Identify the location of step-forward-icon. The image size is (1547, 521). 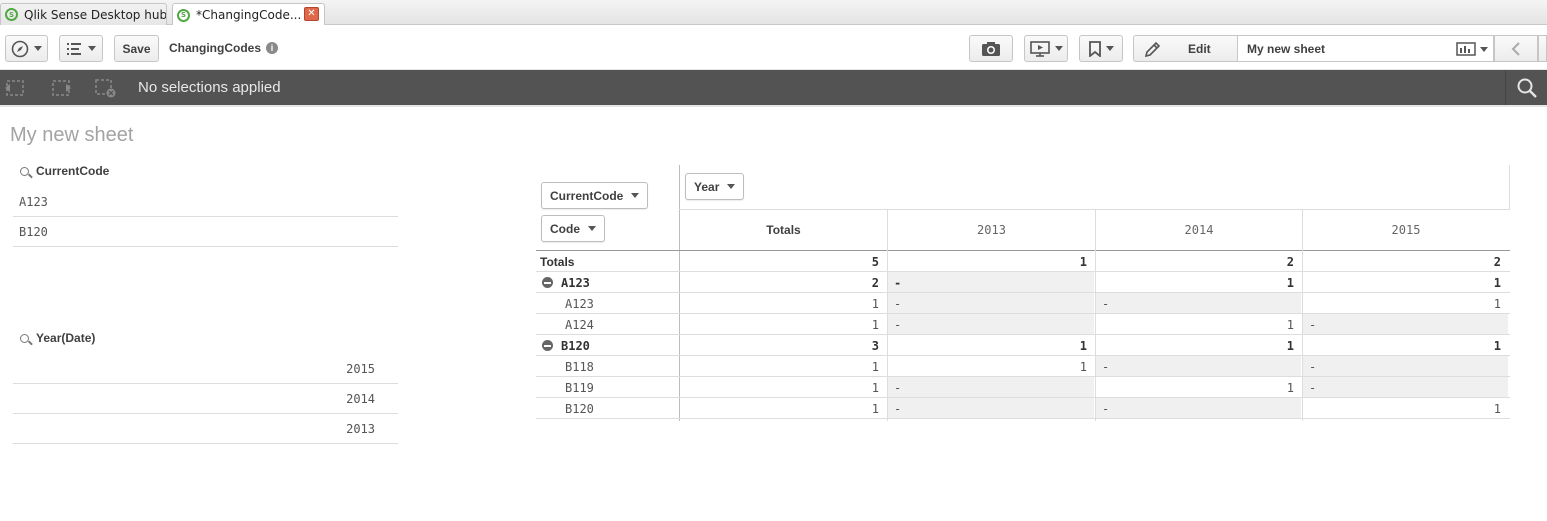
(61, 88).